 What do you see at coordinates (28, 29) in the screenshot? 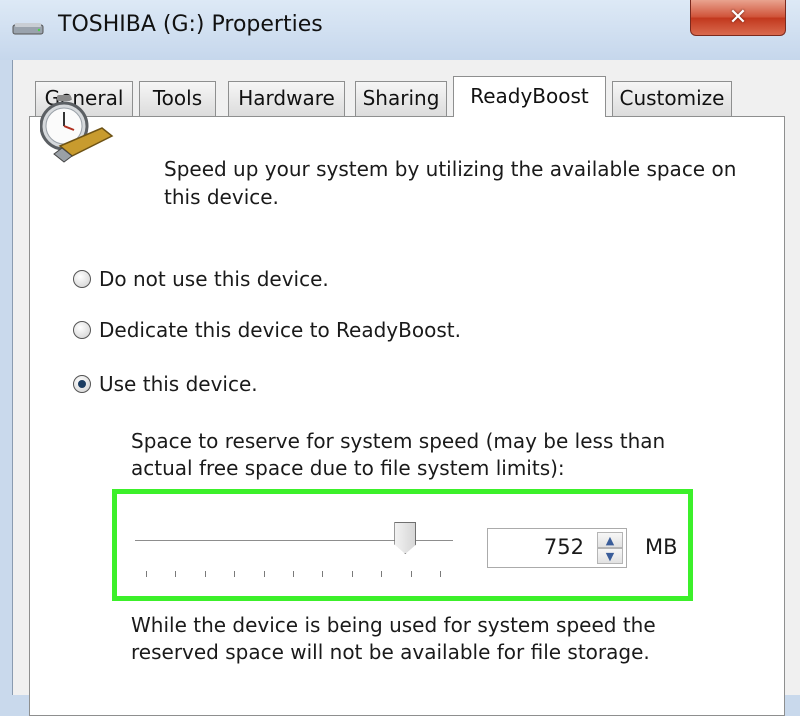
I see `drive-icon` at bounding box center [28, 29].